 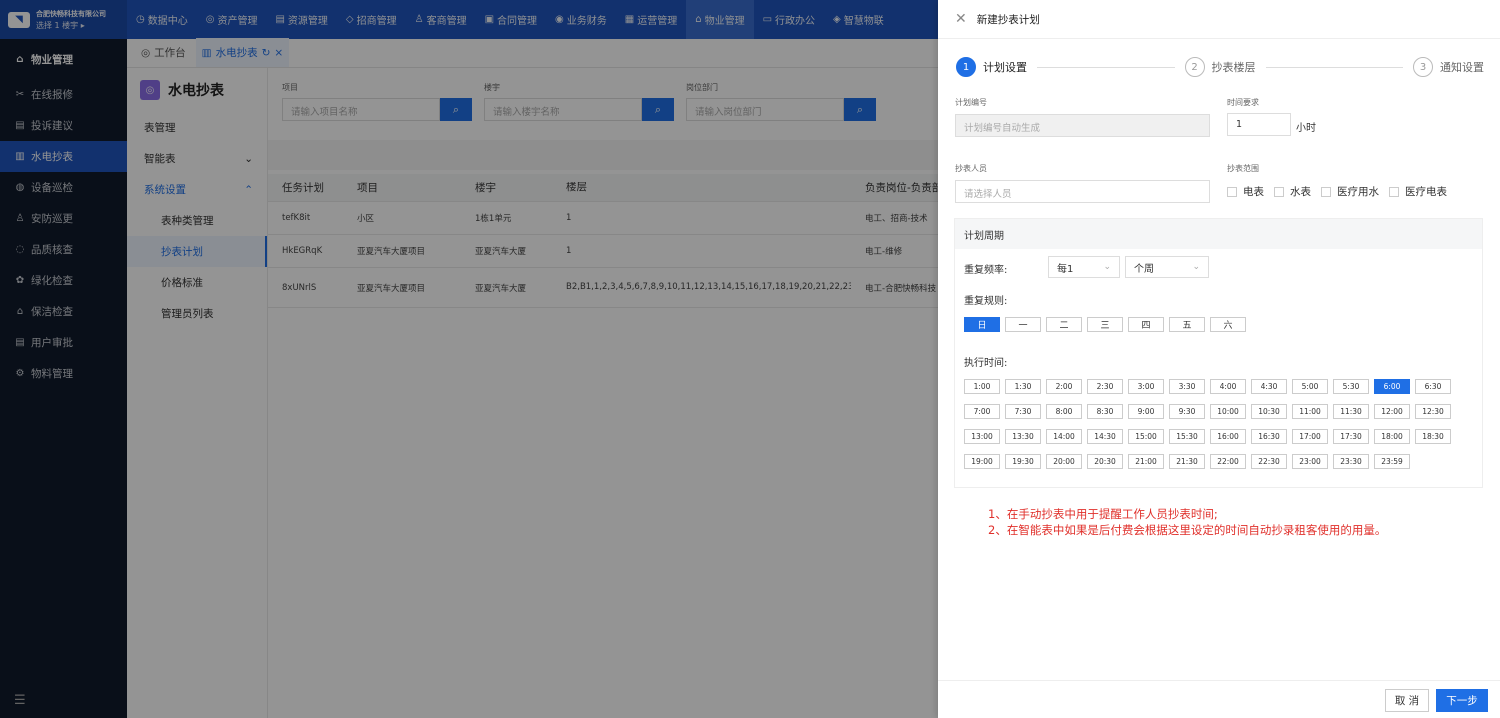 What do you see at coordinates (1228, 436) in the screenshot?
I see `time-slot-button: 16:00` at bounding box center [1228, 436].